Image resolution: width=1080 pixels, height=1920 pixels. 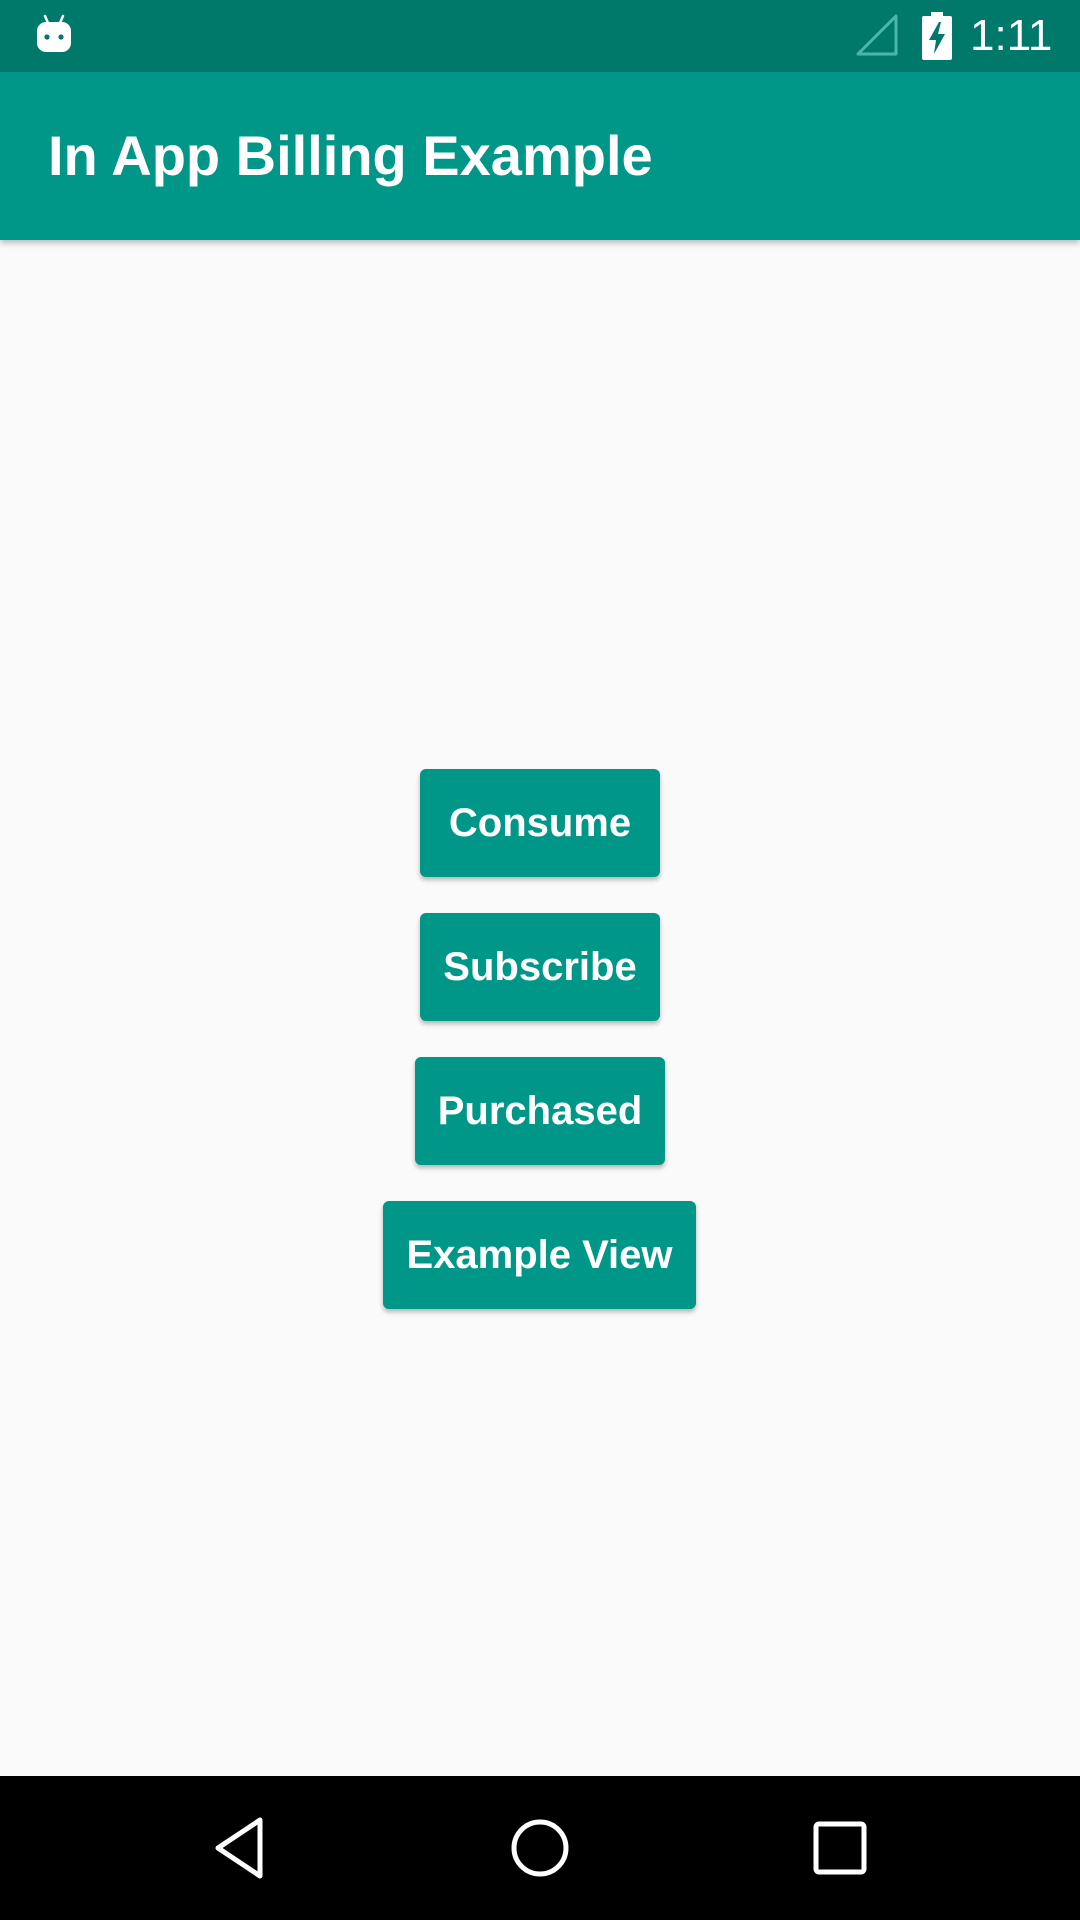 I want to click on navigation-bar, so click(x=540, y=1848).